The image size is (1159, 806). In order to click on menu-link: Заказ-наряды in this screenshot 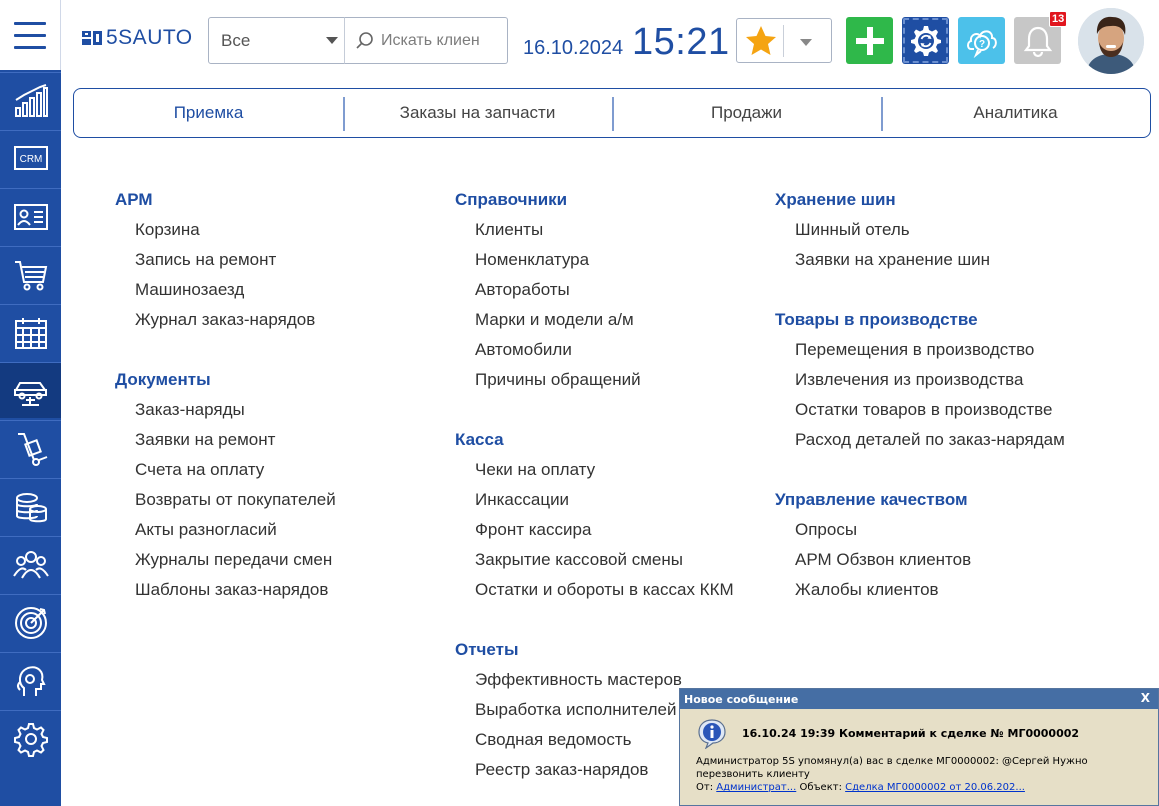, I will do `click(225, 411)`.